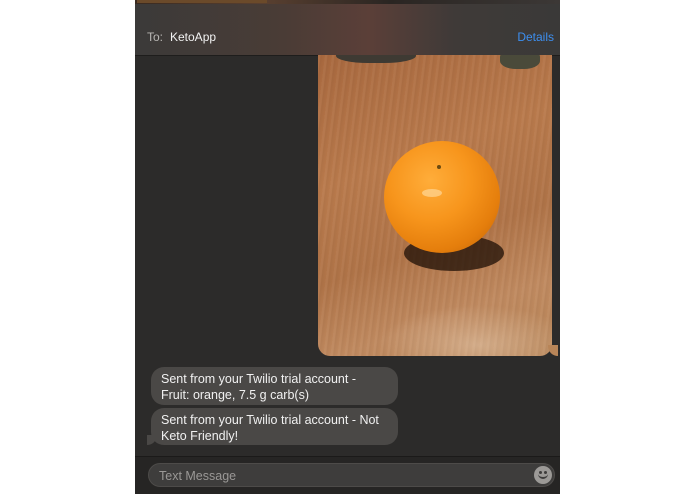  Describe the element at coordinates (193, 37) in the screenshot. I see `recipient-name: KetoApp` at that location.